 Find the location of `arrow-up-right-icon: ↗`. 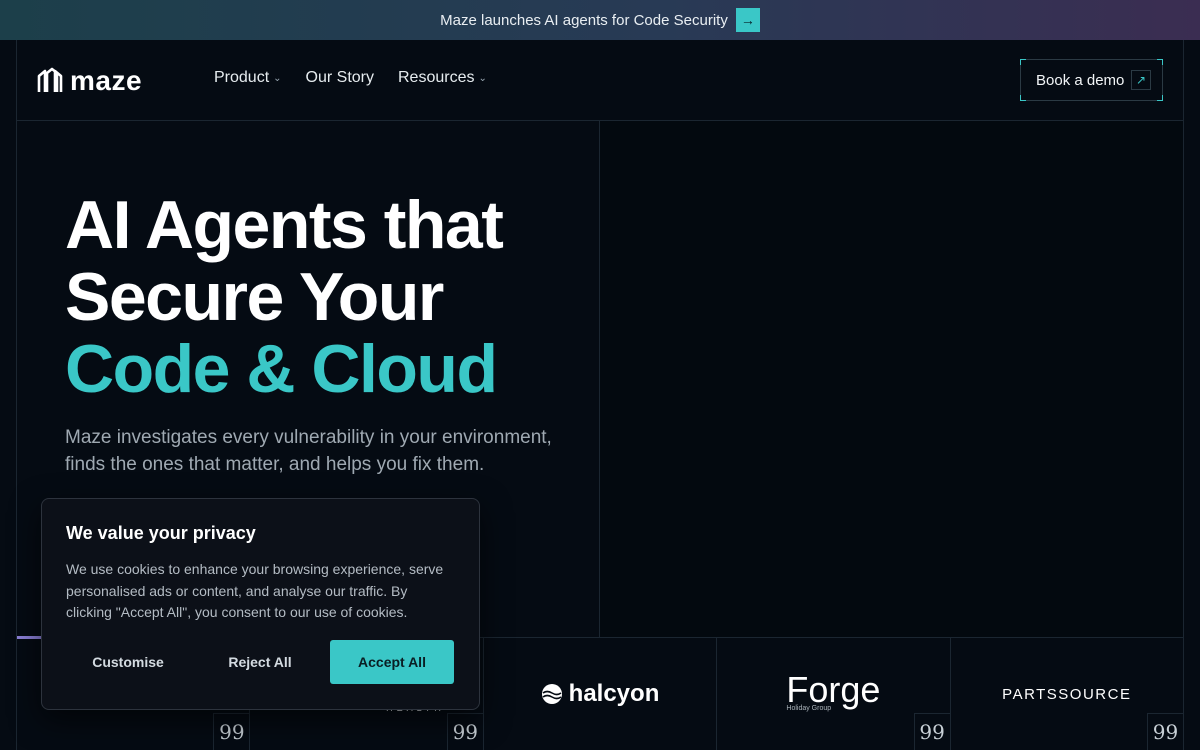

arrow-up-right-icon: ↗ is located at coordinates (1141, 80).